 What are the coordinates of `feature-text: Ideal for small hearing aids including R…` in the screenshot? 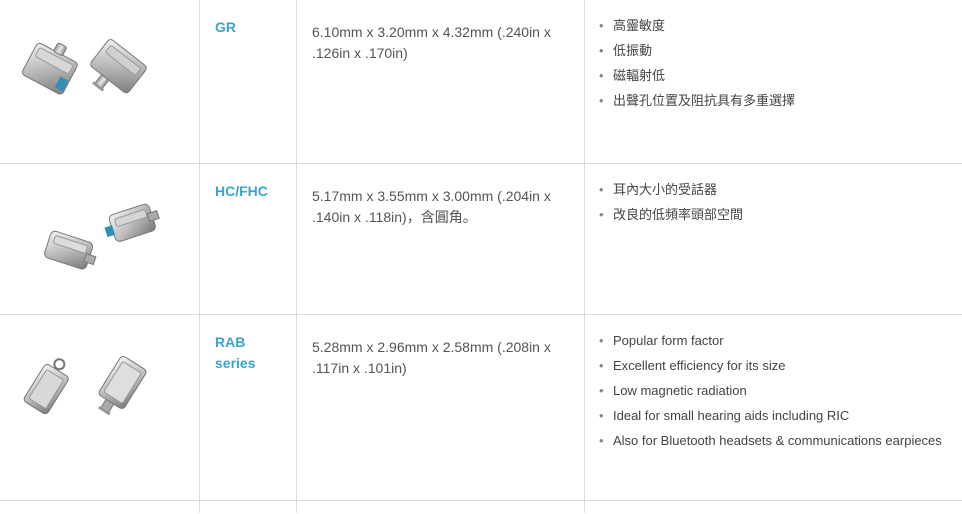 It's located at (731, 415).